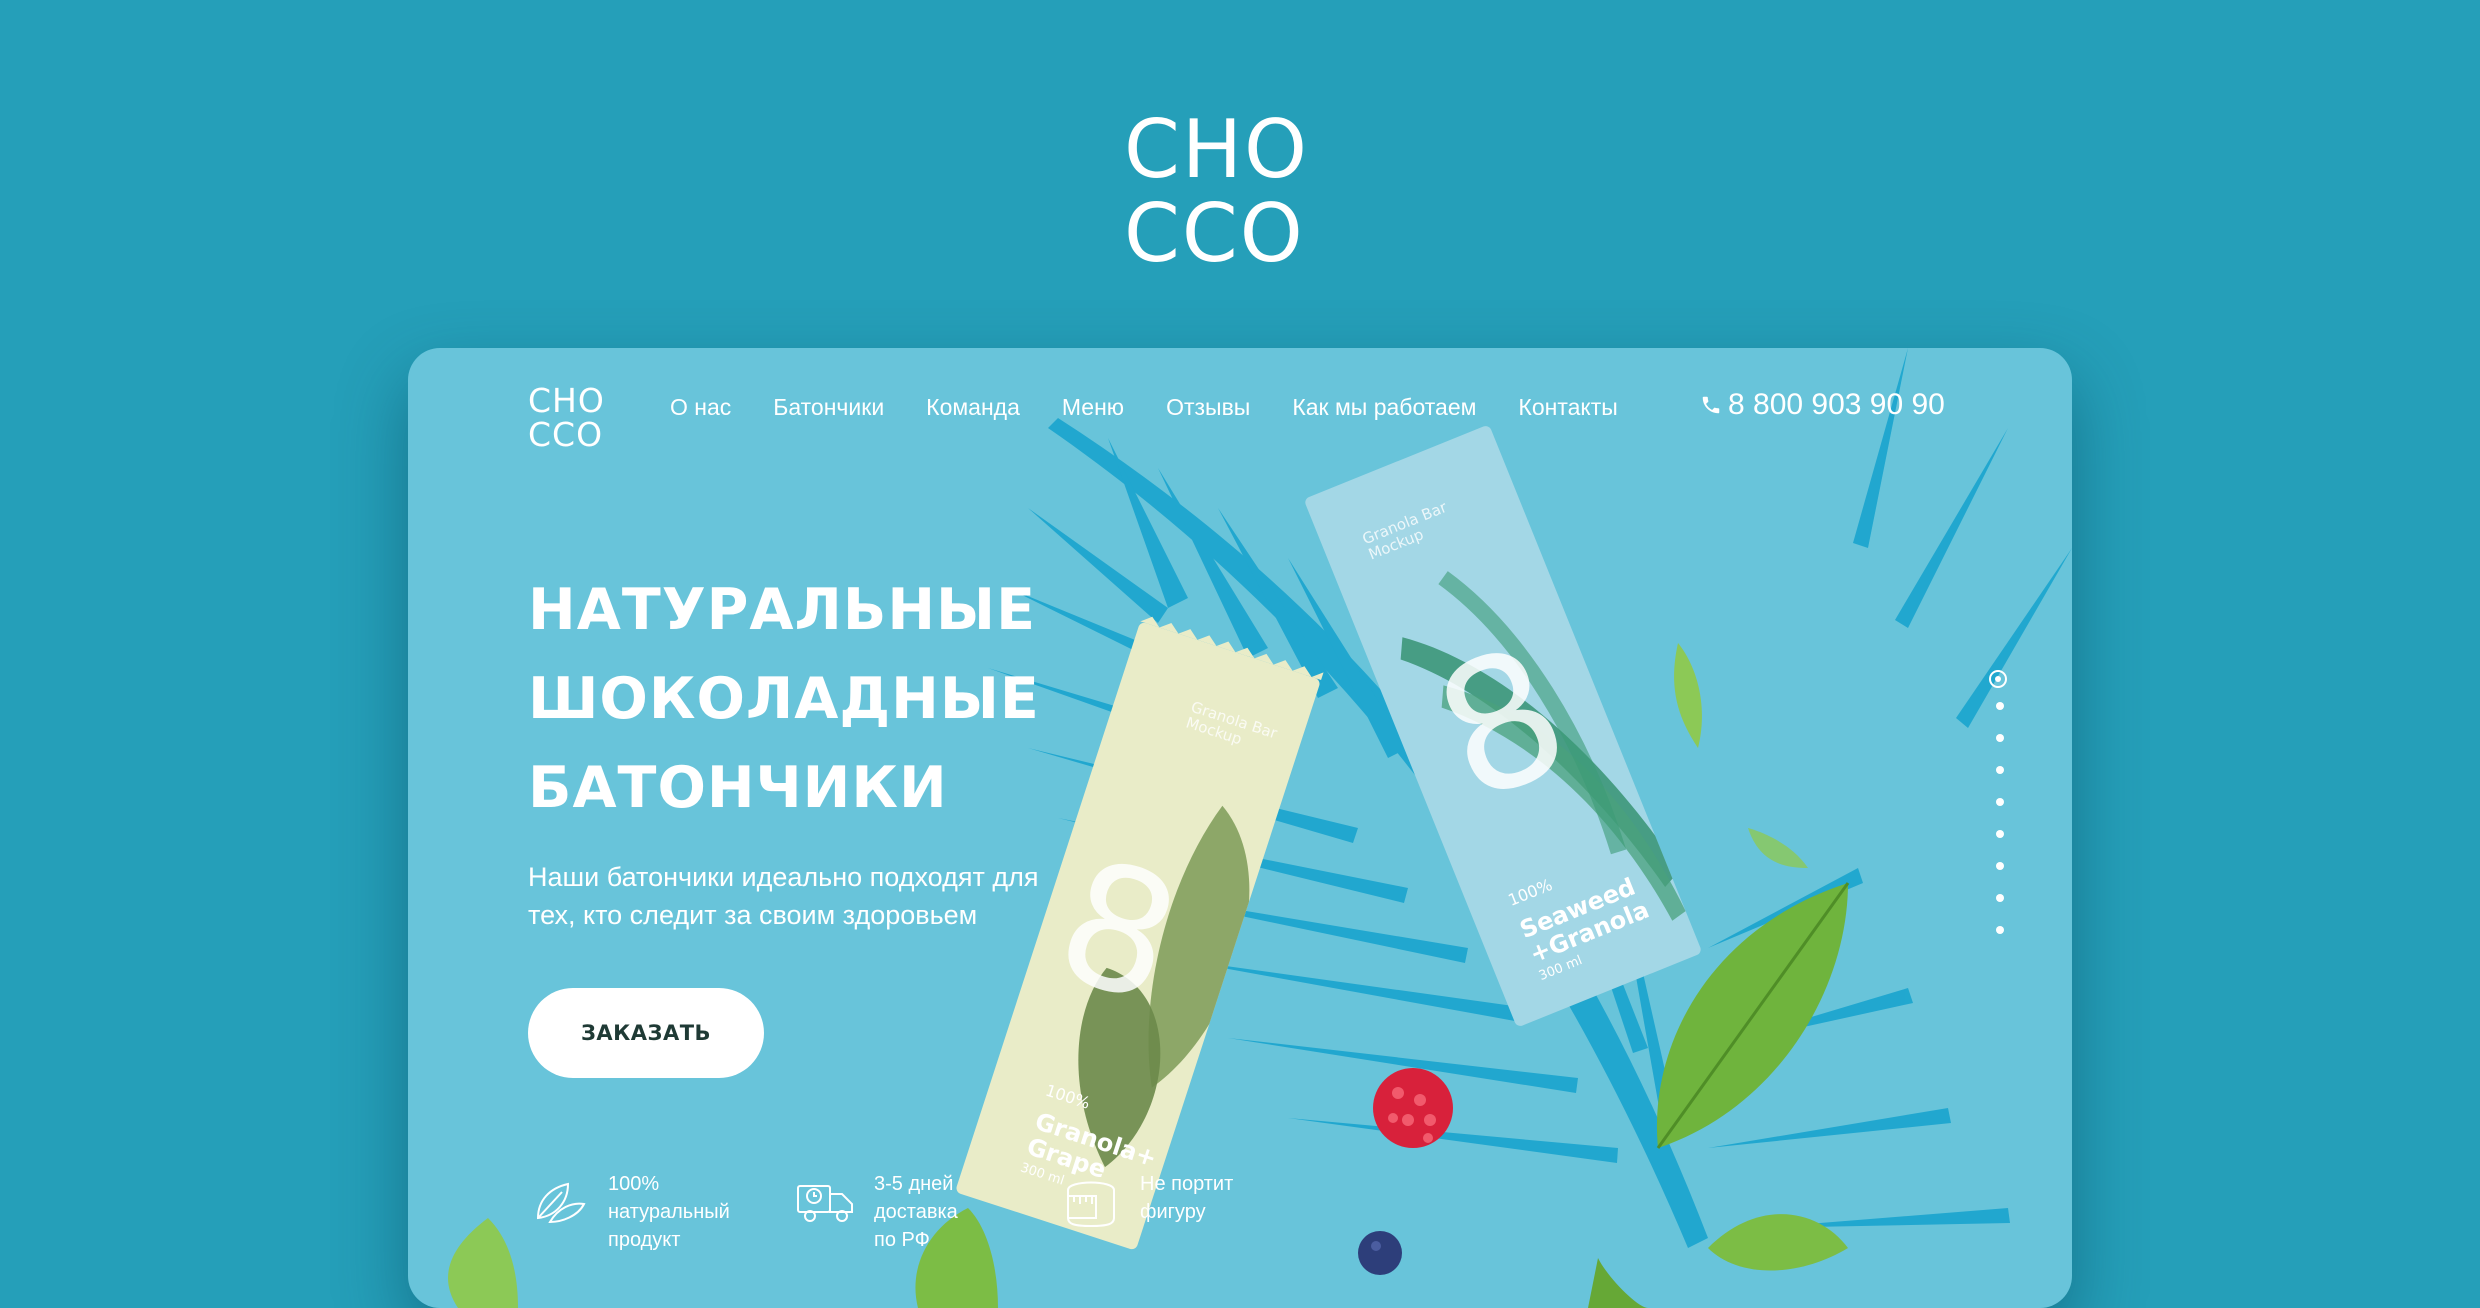  I want to click on hero-title: НАТУРАЛЬНЫЕ ШОКОЛАДНЫЕ БАТОНЧИКИ, so click(878, 699).